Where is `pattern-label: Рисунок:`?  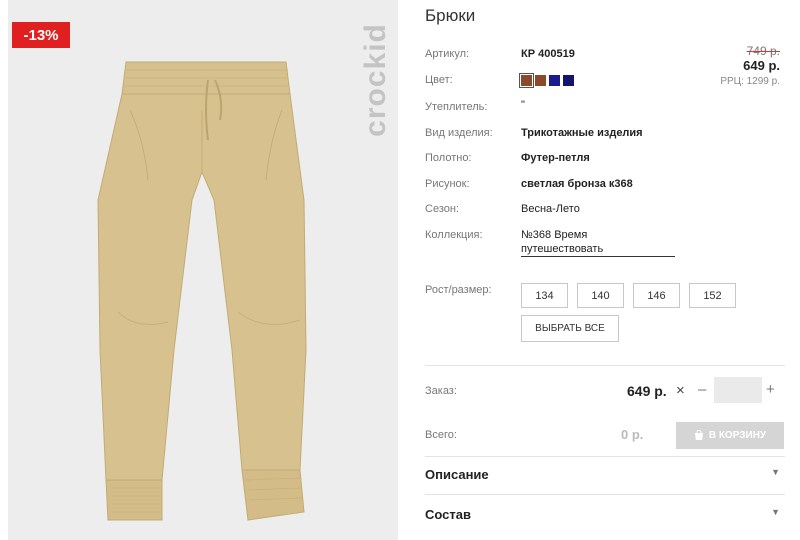
pattern-label: Рисунок: is located at coordinates (447, 184).